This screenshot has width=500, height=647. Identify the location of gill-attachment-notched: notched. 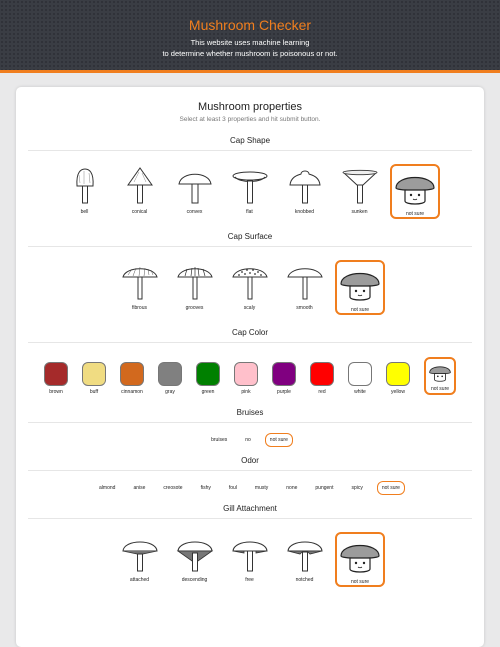
(304, 560).